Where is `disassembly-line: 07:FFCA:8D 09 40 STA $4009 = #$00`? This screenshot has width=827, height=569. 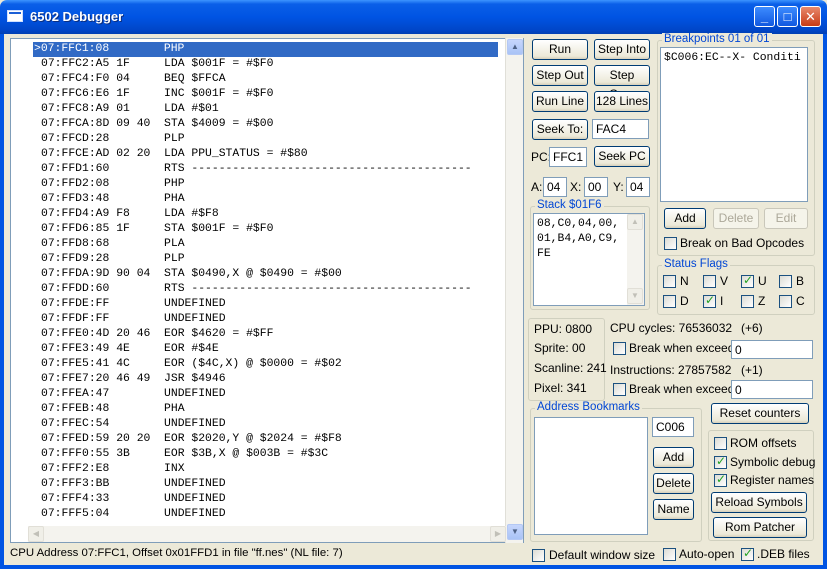
disassembly-line: 07:FFCA:8D 09 40 STA $4009 = #$00 is located at coordinates (265, 124).